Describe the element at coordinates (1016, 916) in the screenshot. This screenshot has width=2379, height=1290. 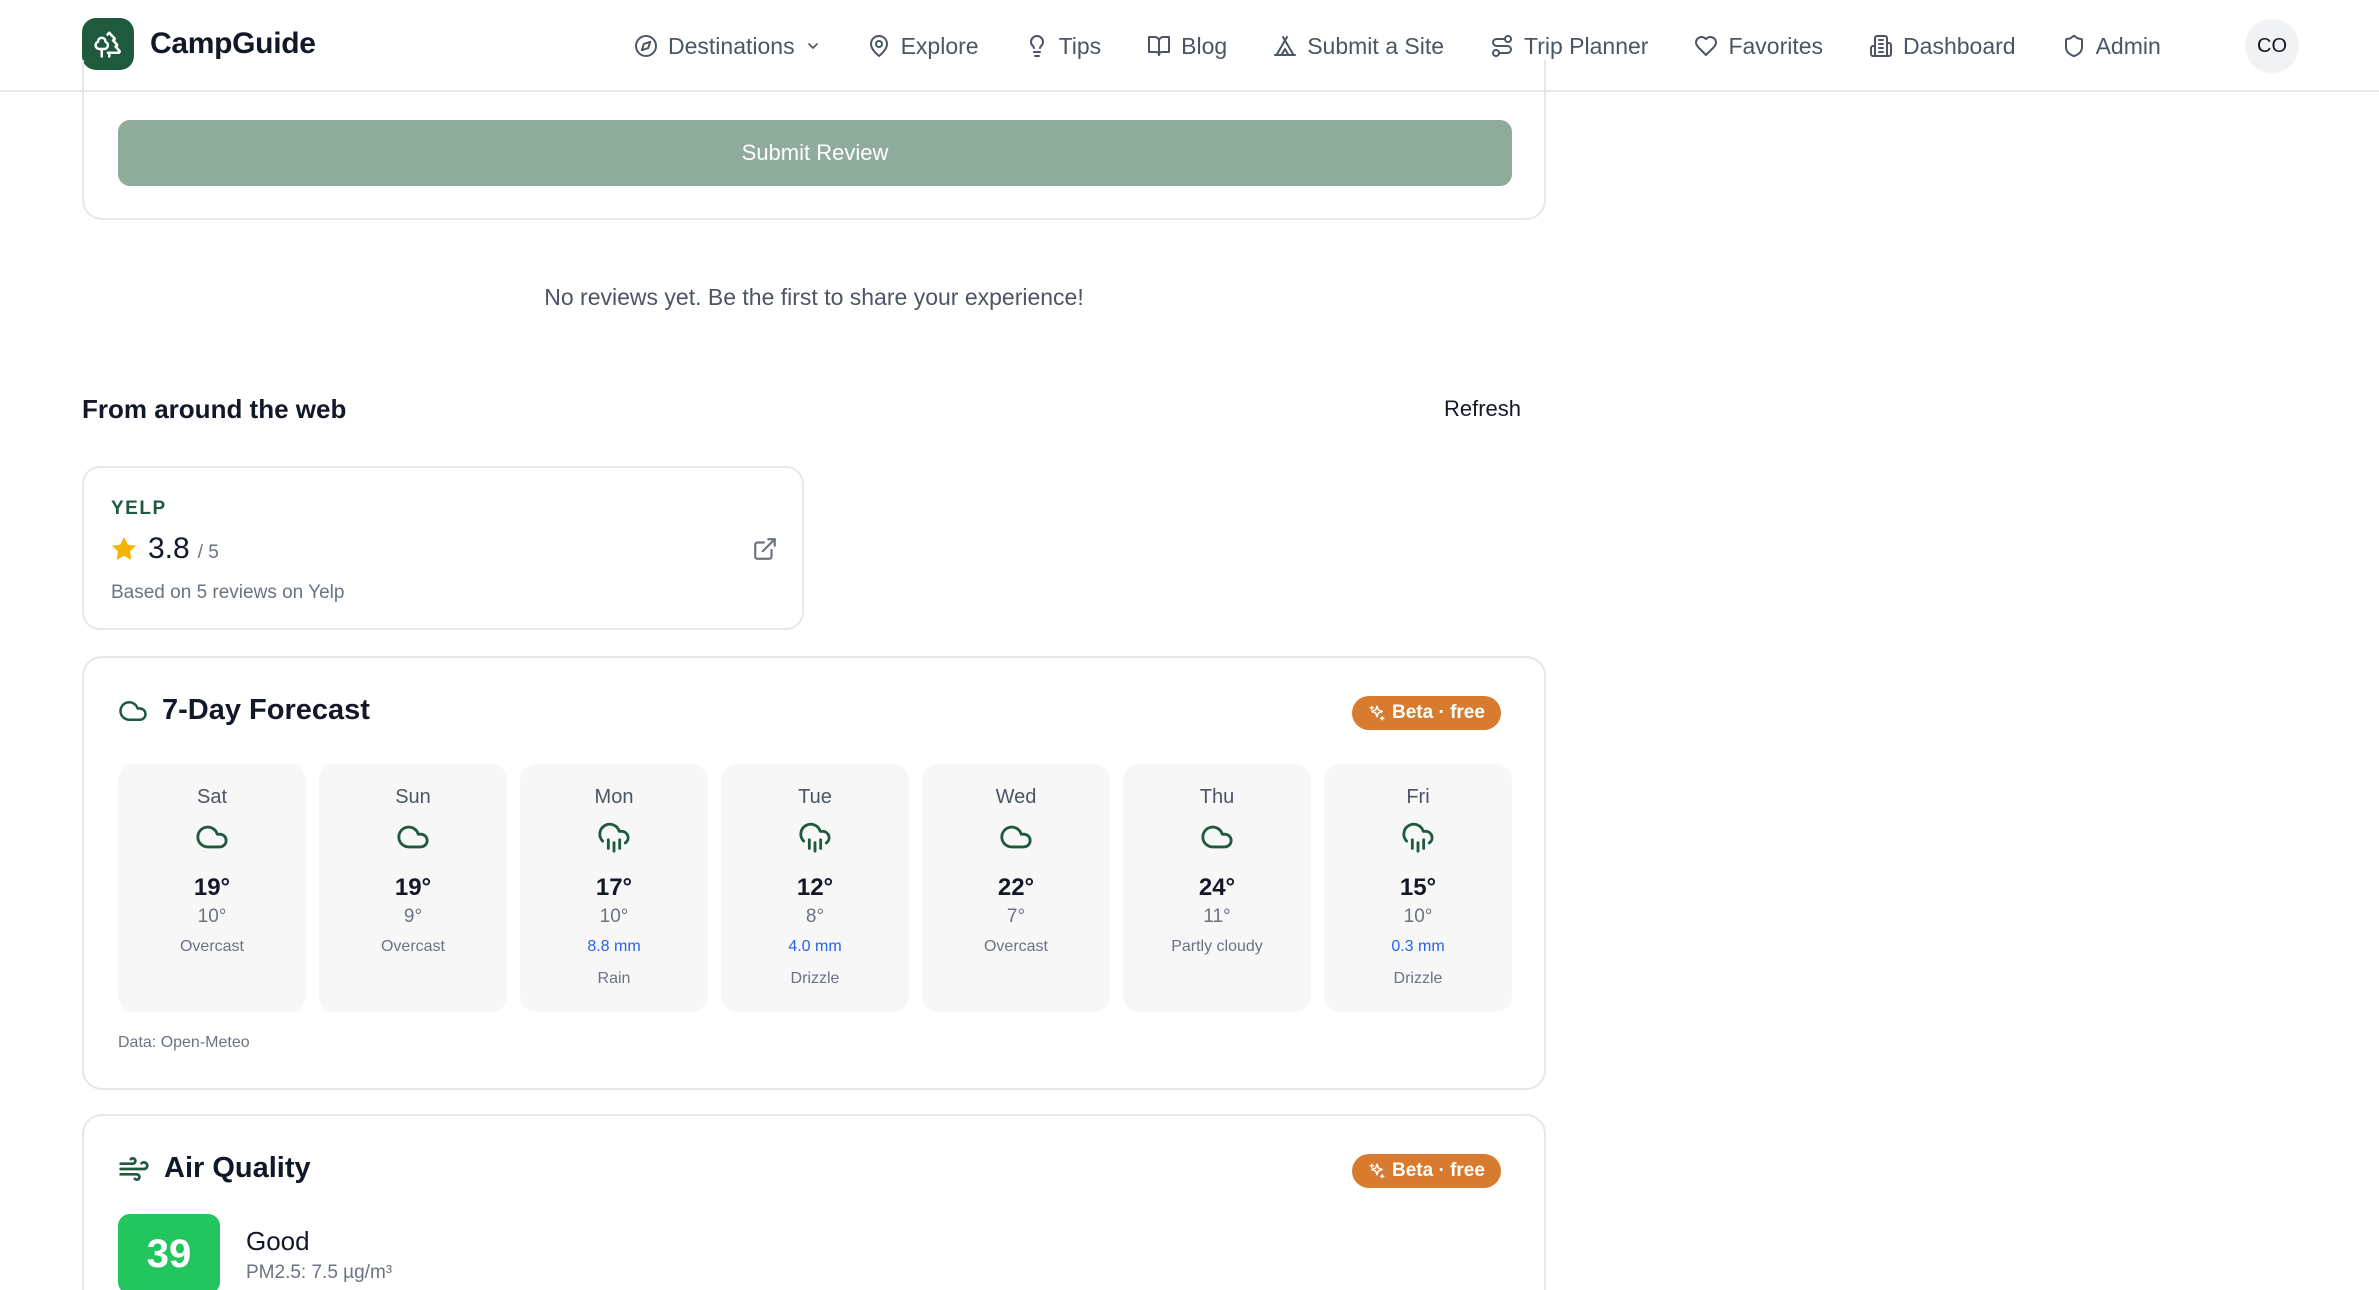
I see `temp-low: 7°` at that location.